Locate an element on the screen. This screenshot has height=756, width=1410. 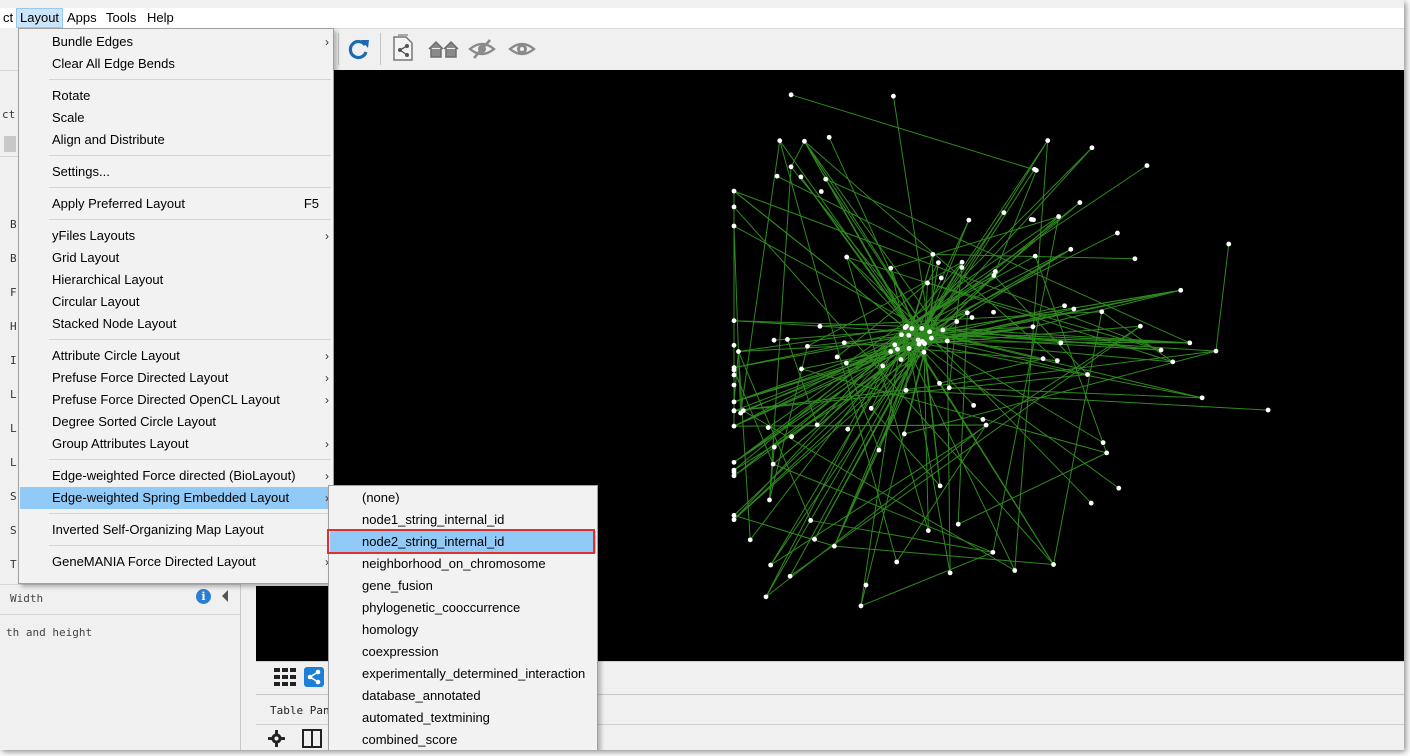
refresh-icon is located at coordinates (359, 49).